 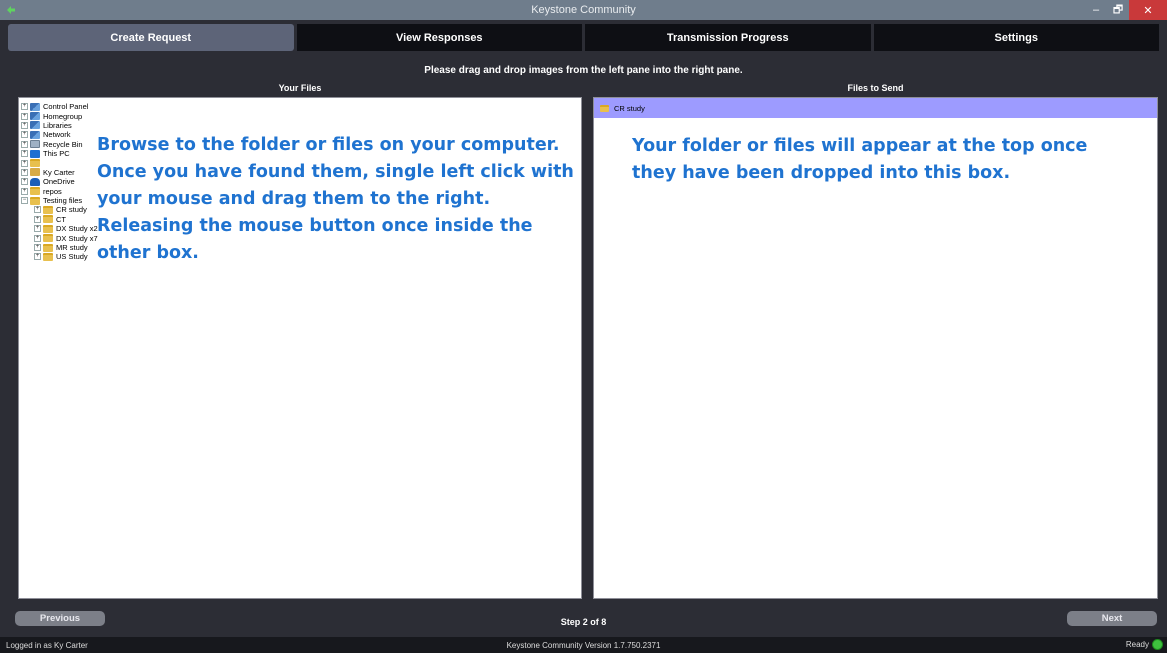 What do you see at coordinates (72, 248) in the screenshot?
I see `tree-item-label: MR study` at bounding box center [72, 248].